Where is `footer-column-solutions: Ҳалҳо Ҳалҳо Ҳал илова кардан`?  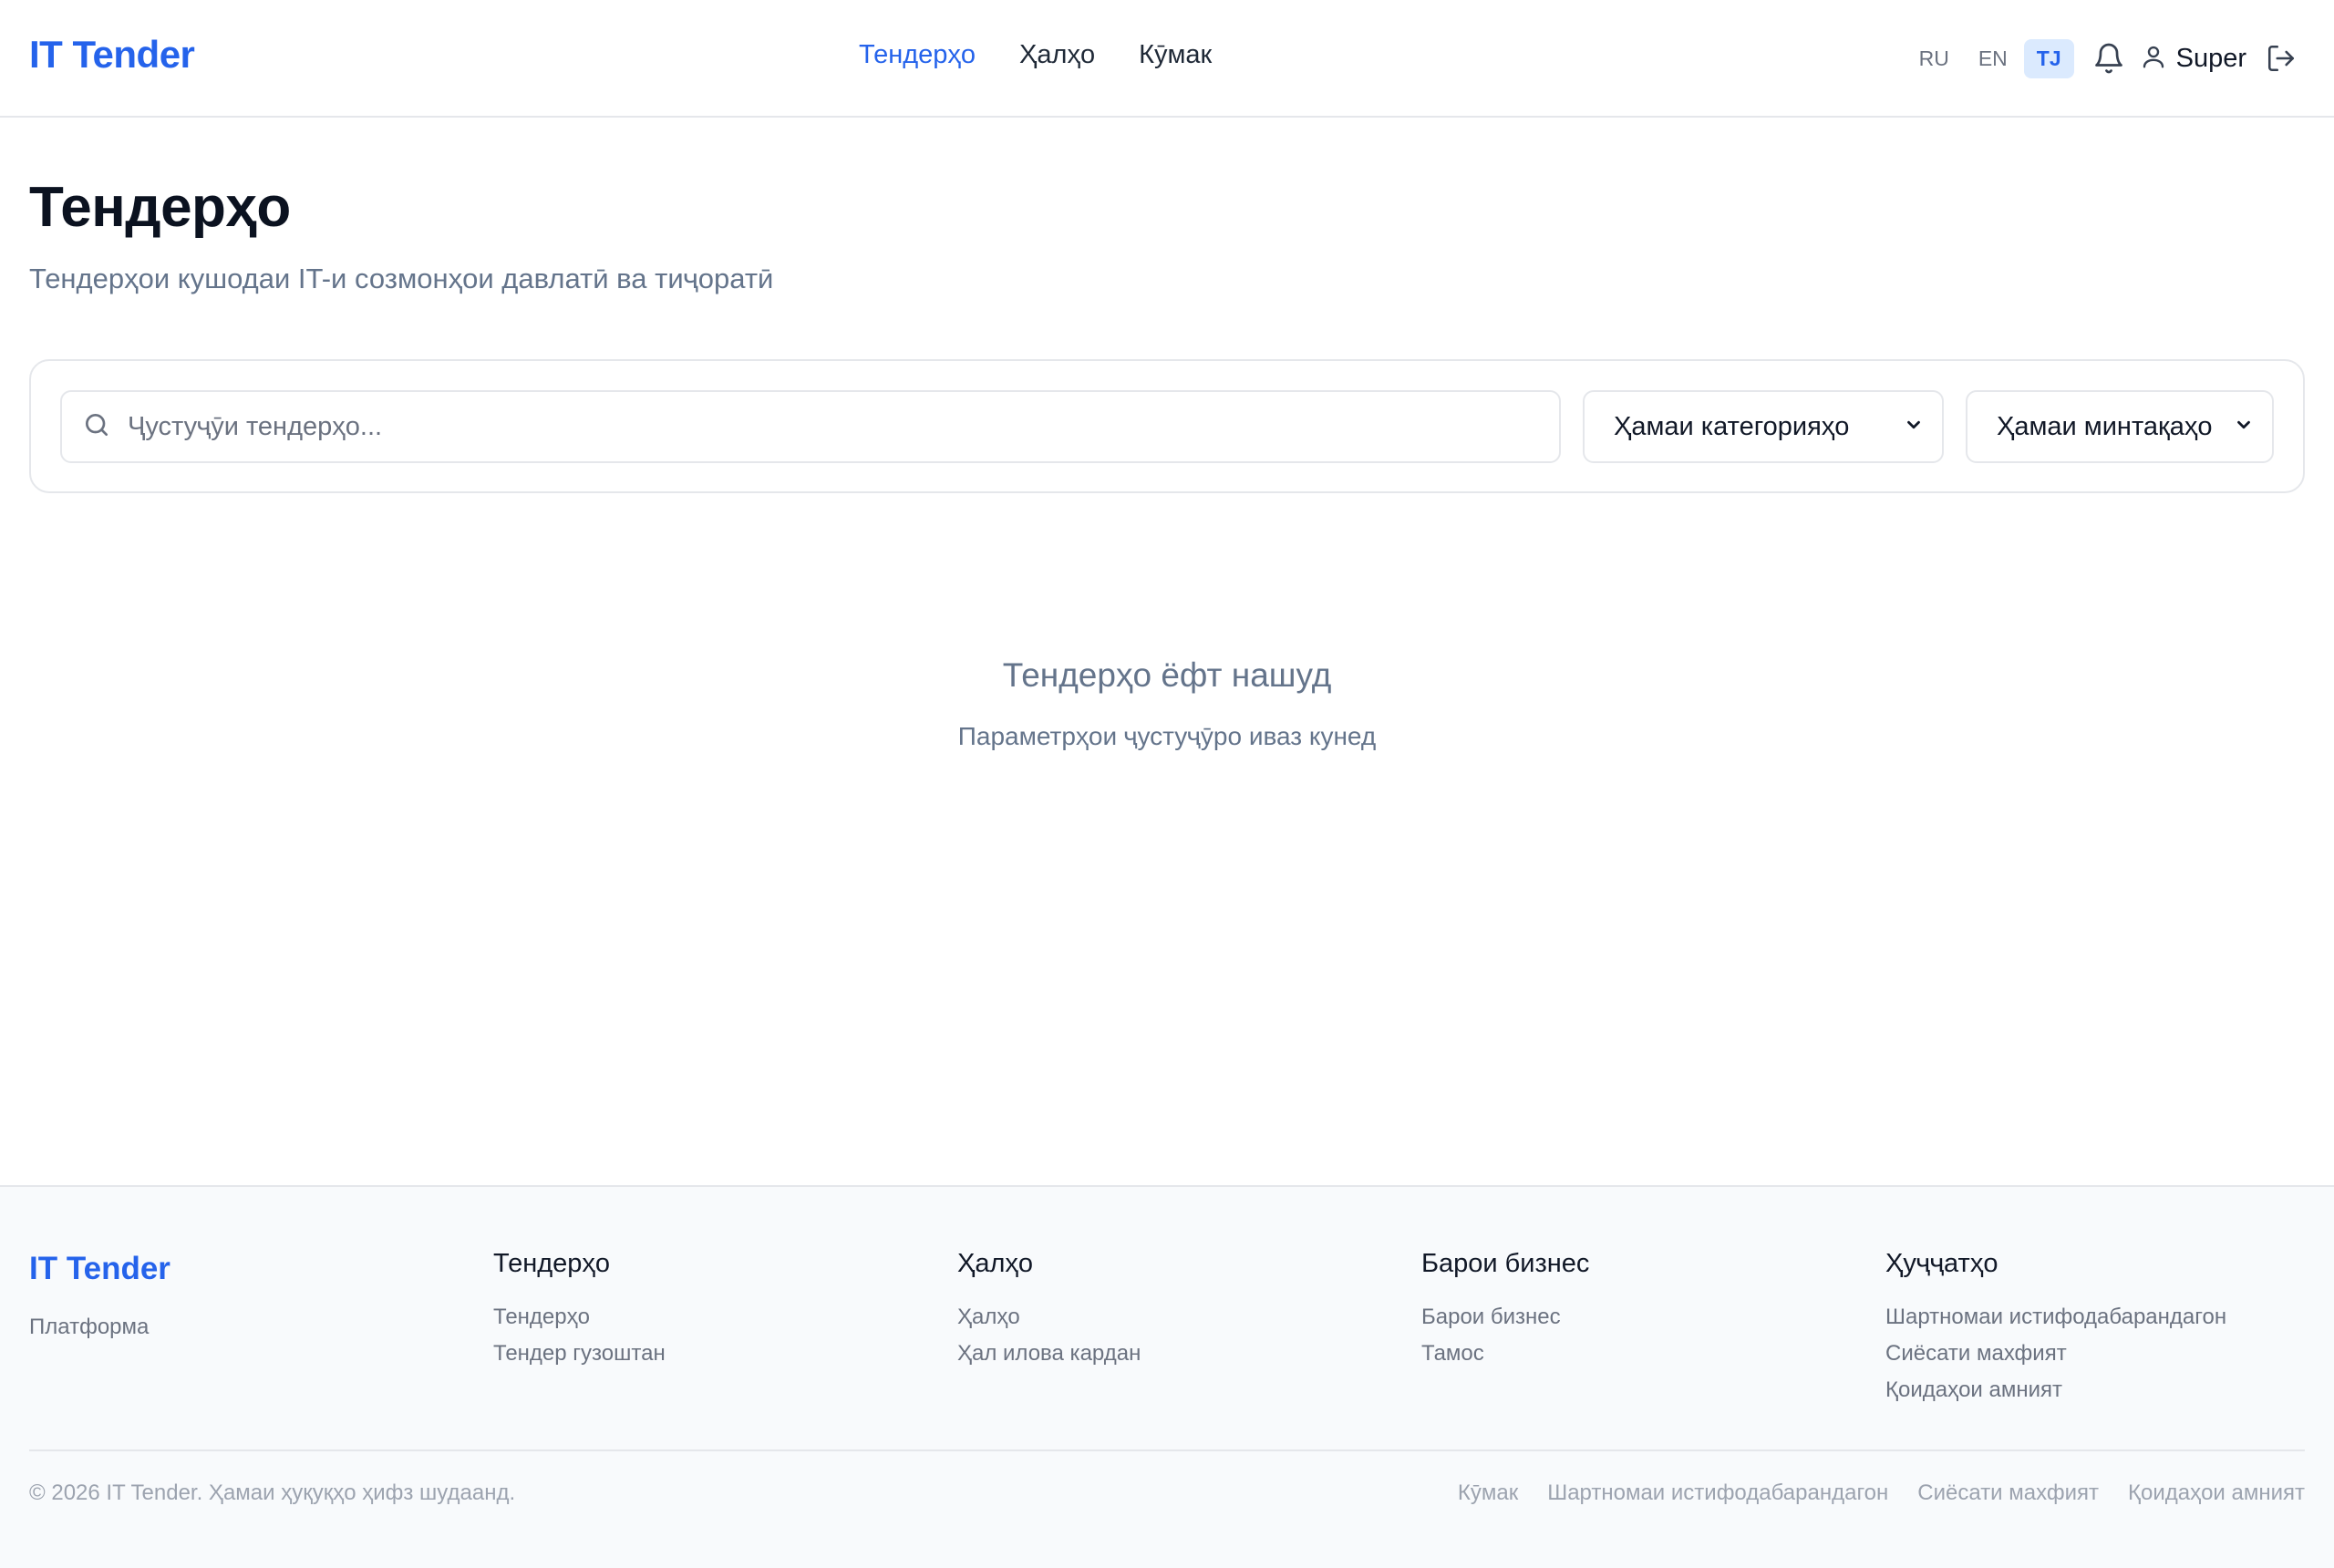 footer-column-solutions: Ҳалҳо Ҳалҳо Ҳал илова кардан is located at coordinates (1049, 1310).